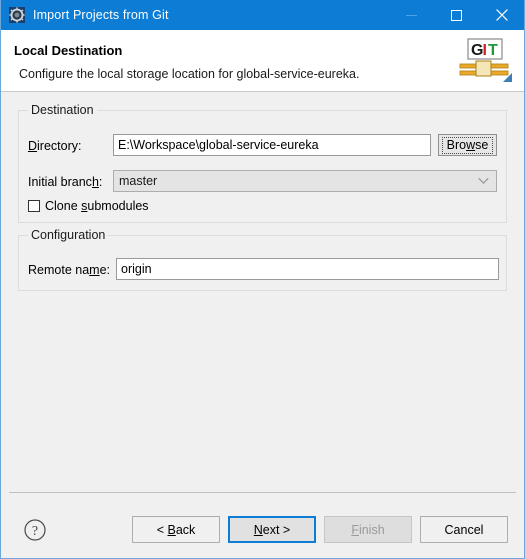  Describe the element at coordinates (69, 270) in the screenshot. I see `remote-name-label: Remote name:` at that location.